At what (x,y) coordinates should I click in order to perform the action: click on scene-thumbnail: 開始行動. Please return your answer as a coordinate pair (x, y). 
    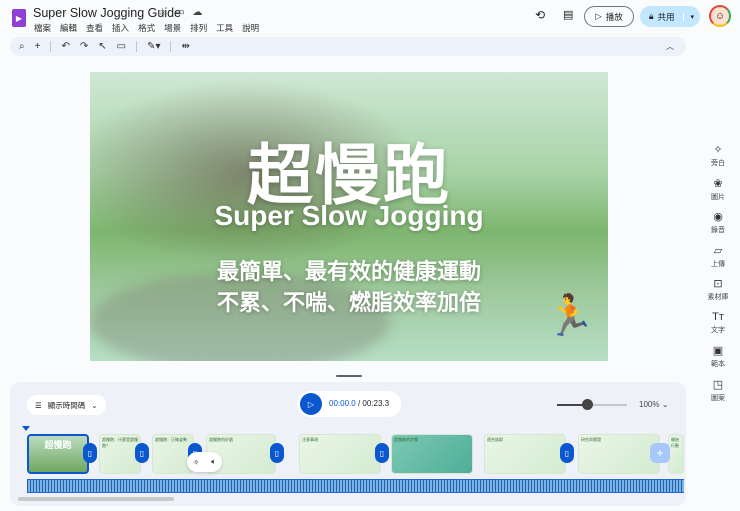
    Looking at the image, I should click on (676, 454).